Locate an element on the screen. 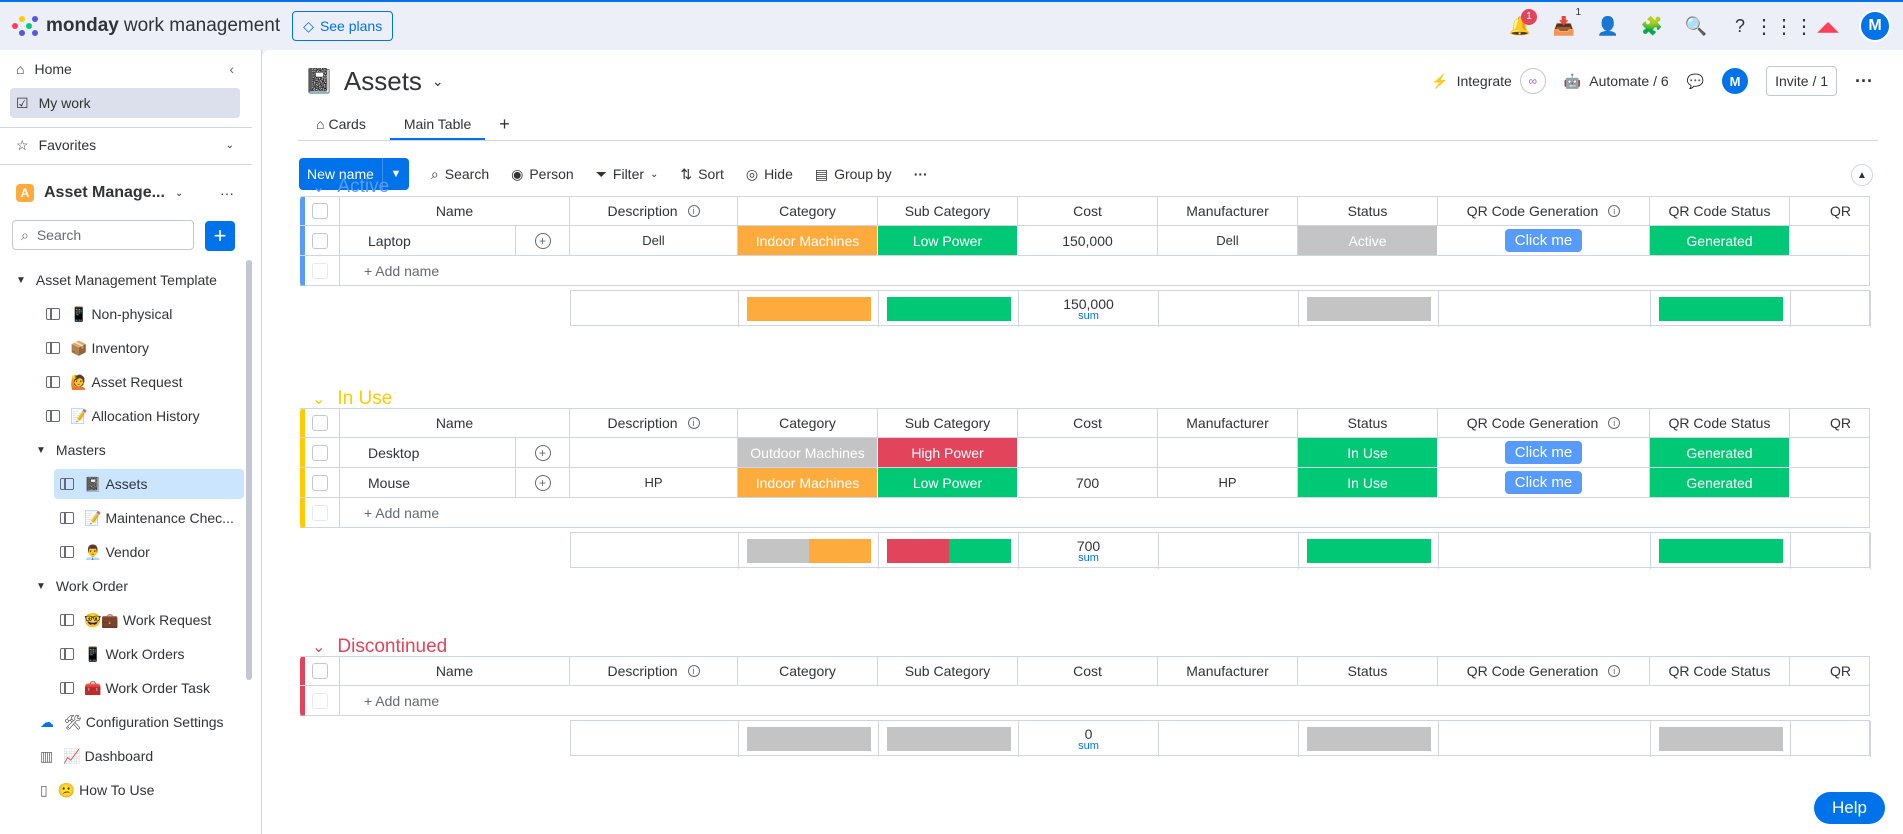 This screenshot has width=1903, height=834. sidebar-favorites: ☆ Favorites ⌄ is located at coordinates (125, 145).